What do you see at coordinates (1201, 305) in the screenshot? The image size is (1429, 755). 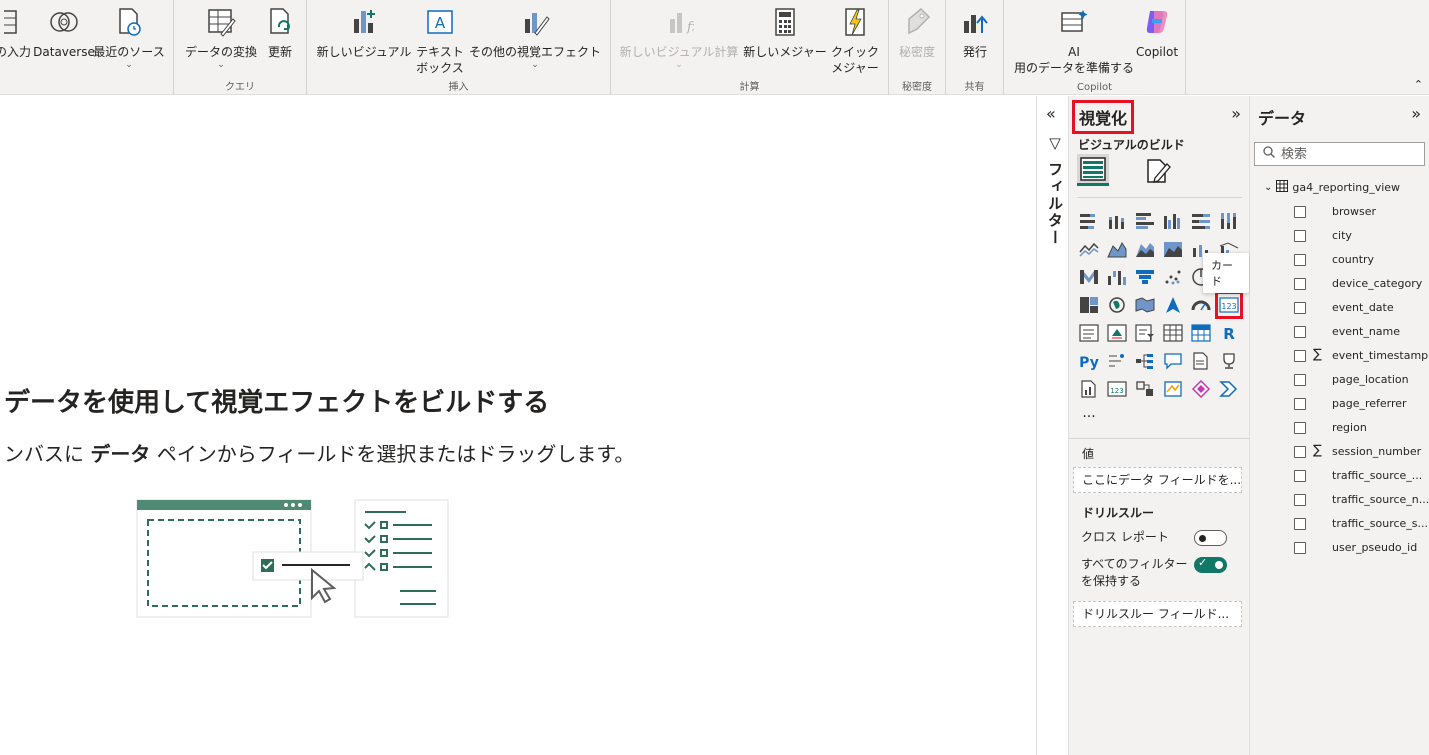 I see `gauge-icon` at bounding box center [1201, 305].